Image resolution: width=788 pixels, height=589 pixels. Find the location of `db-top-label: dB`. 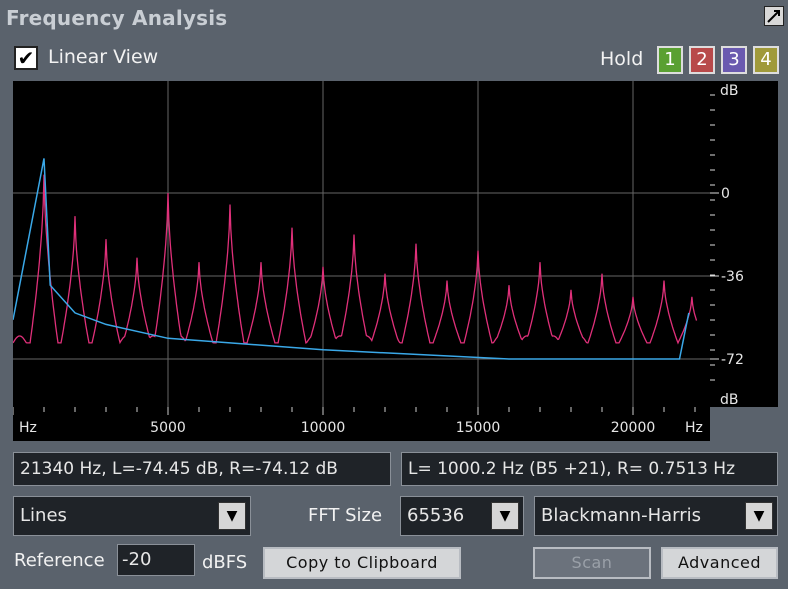

db-top-label: dB is located at coordinates (729, 91).